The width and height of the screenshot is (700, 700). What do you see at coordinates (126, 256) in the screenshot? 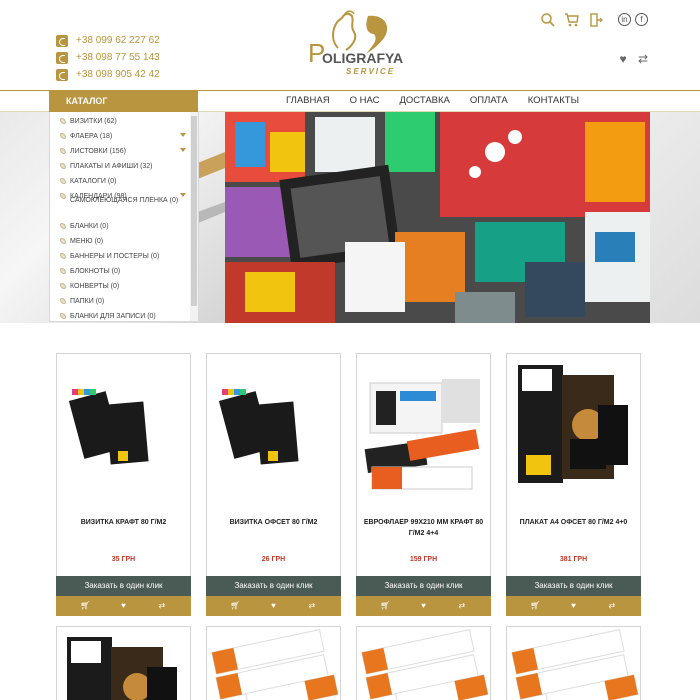
I see `catalog-item: БАННЕРЫ И ПОСТЕРЫ (0)` at bounding box center [126, 256].